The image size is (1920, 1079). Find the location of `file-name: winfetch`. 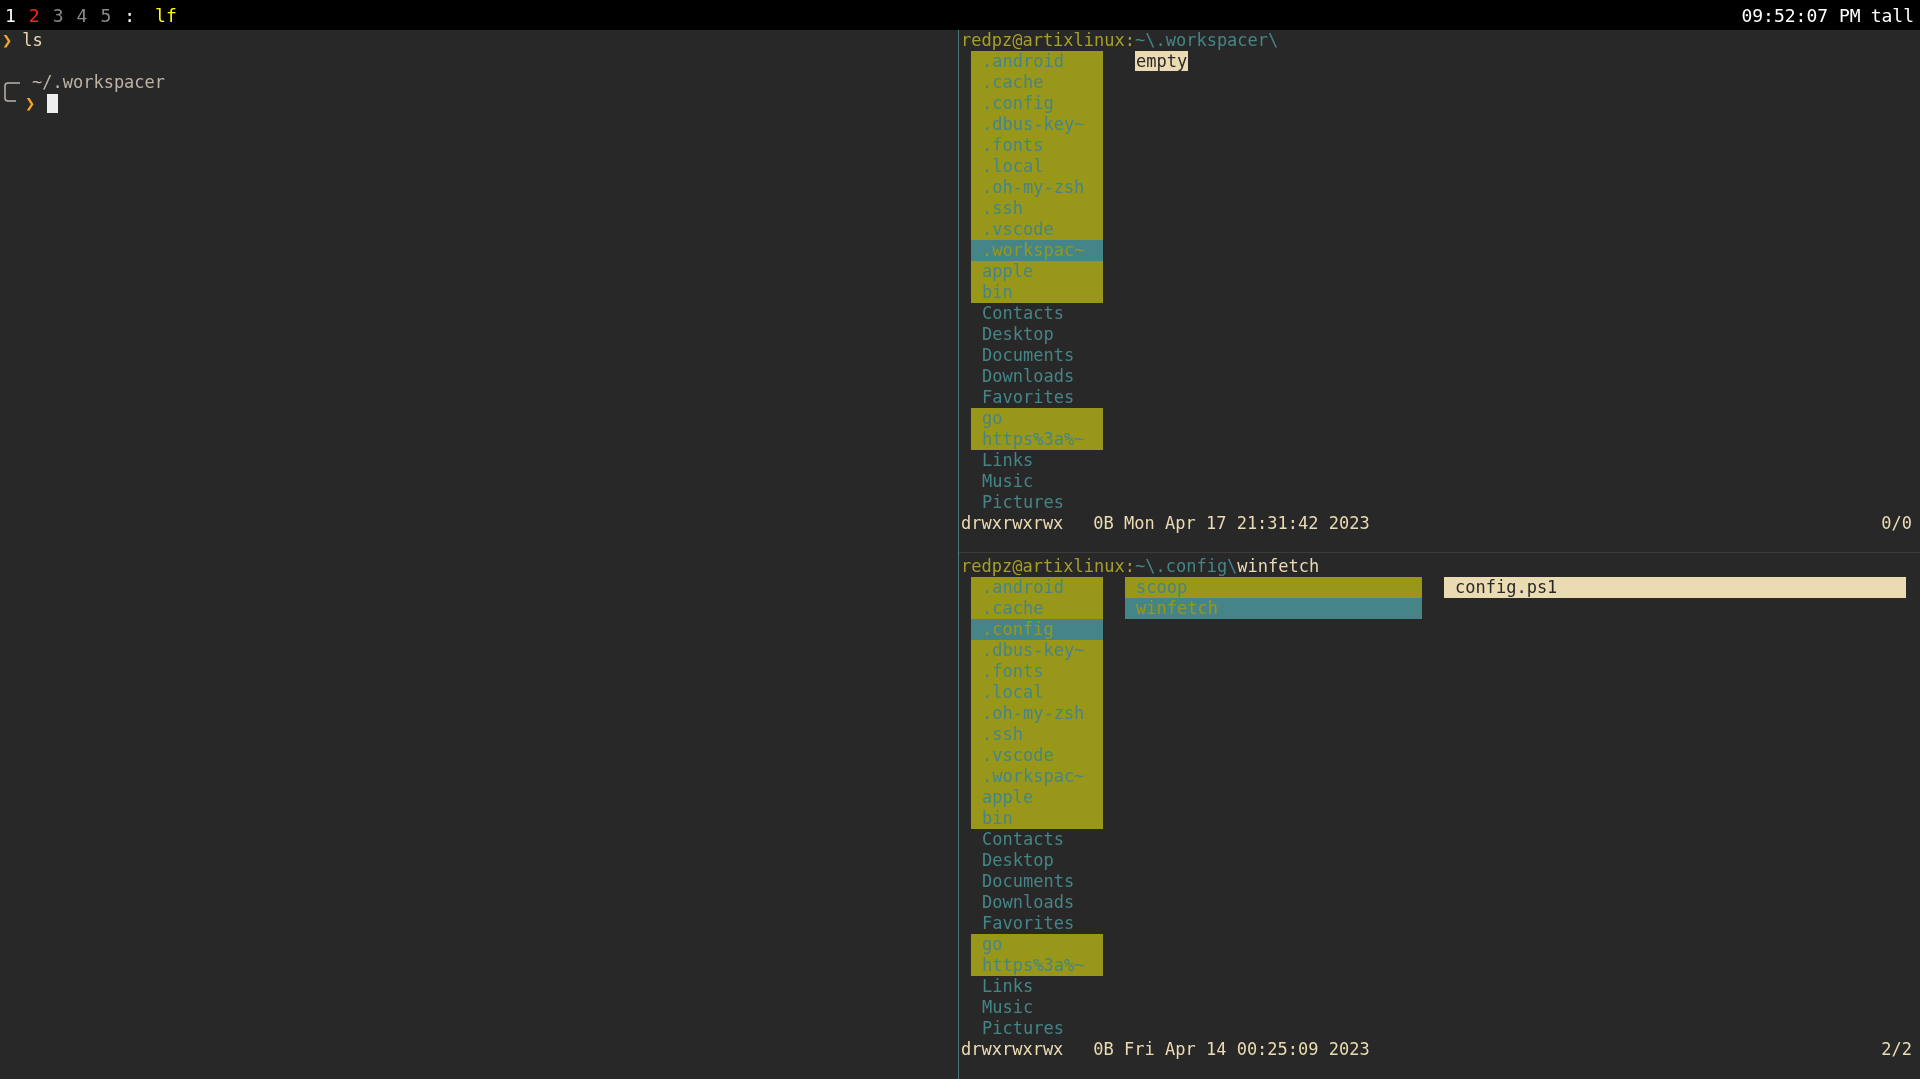

file-name: winfetch is located at coordinates (1278, 566).